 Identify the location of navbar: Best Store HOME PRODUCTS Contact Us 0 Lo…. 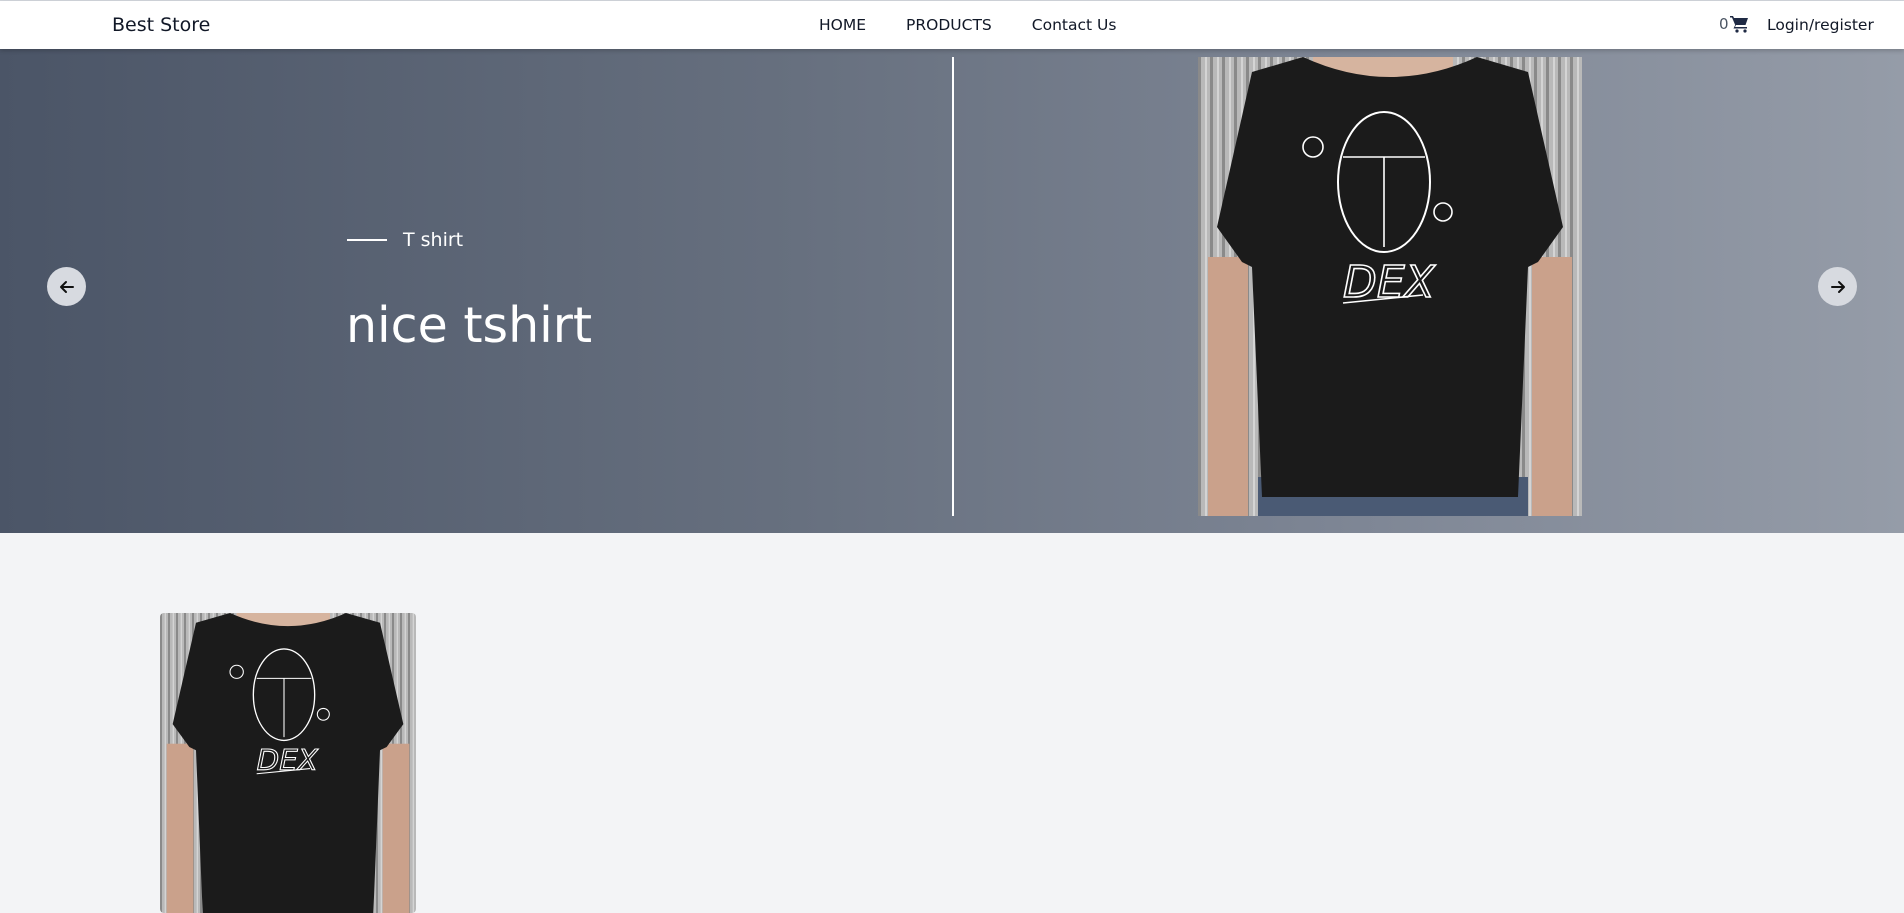
(952, 25).